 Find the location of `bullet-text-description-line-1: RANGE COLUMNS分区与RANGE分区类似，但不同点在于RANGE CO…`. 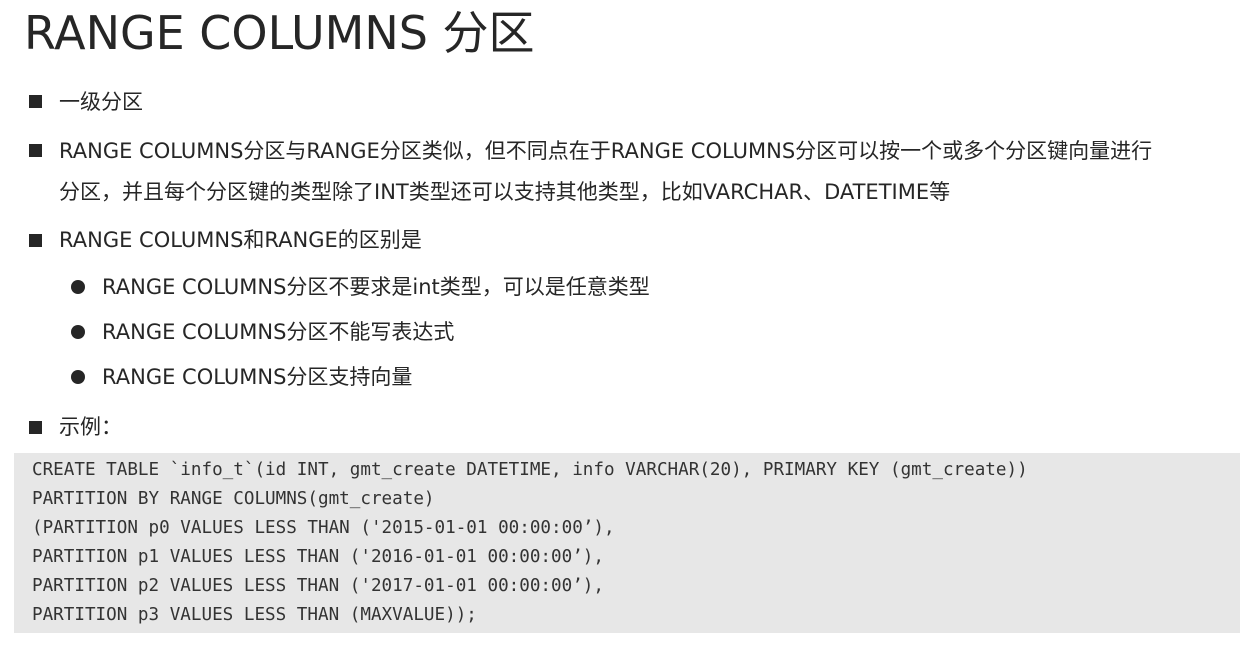

bullet-text-description-line-1: RANGE COLUMNS分区与RANGE分区类似，但不同点在于RANGE CO… is located at coordinates (606, 151).